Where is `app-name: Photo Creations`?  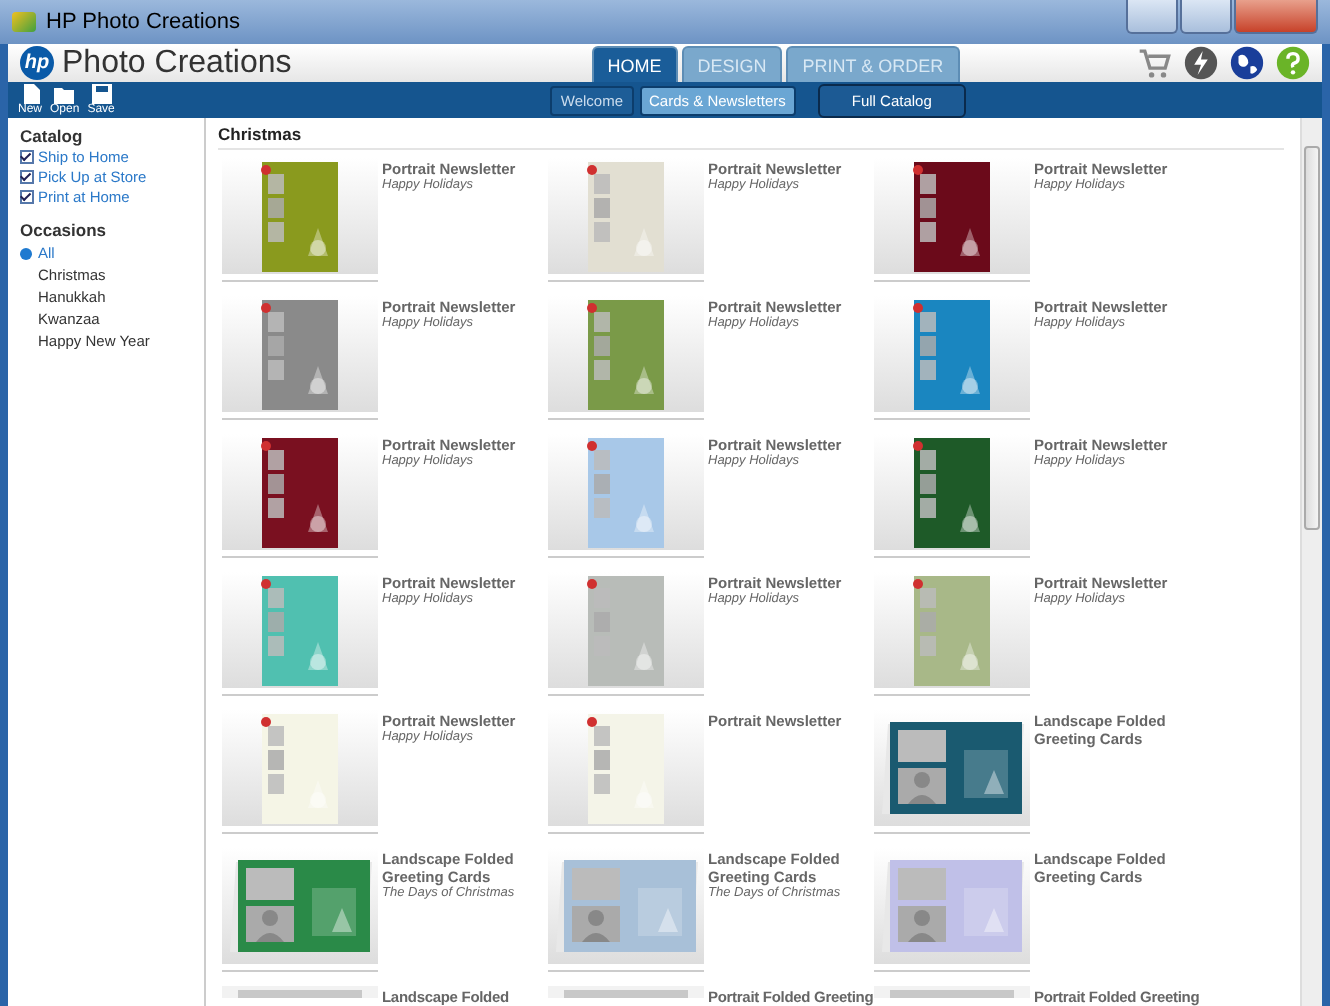
app-name: Photo Creations is located at coordinates (177, 63).